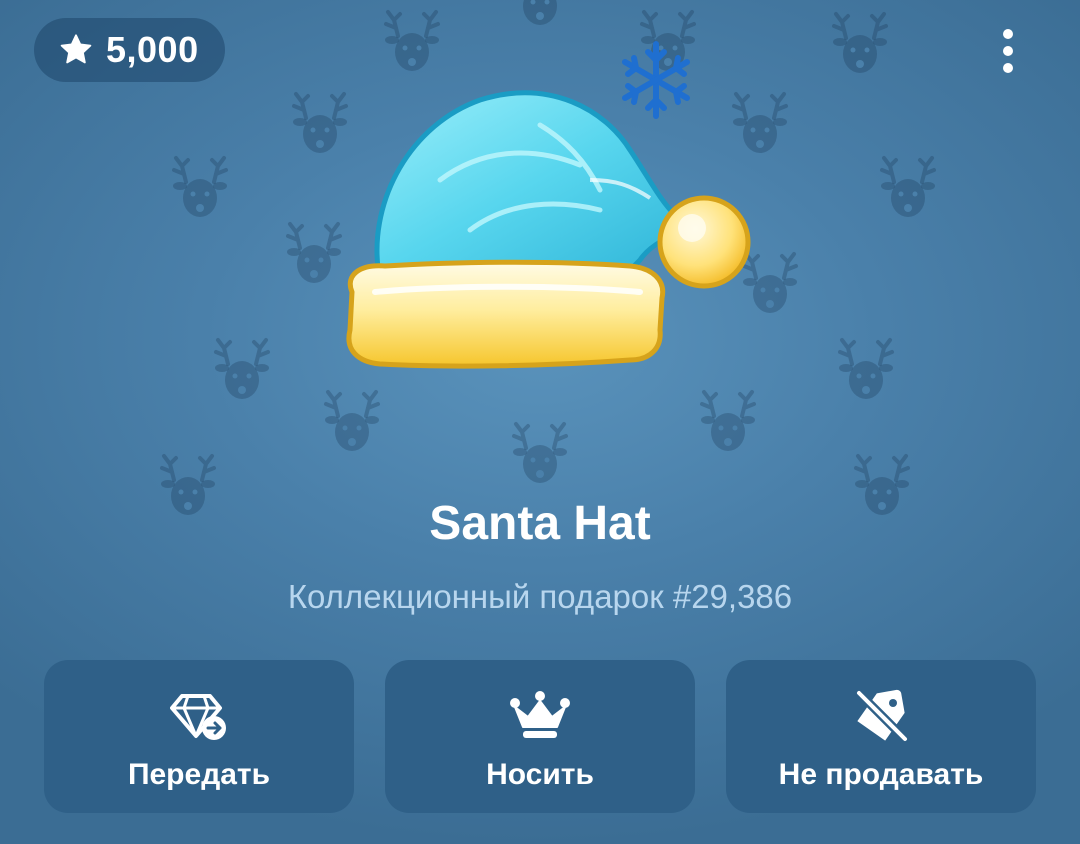 The width and height of the screenshot is (1080, 844). What do you see at coordinates (199, 774) in the screenshot?
I see `transfer-button-label: Передать` at bounding box center [199, 774].